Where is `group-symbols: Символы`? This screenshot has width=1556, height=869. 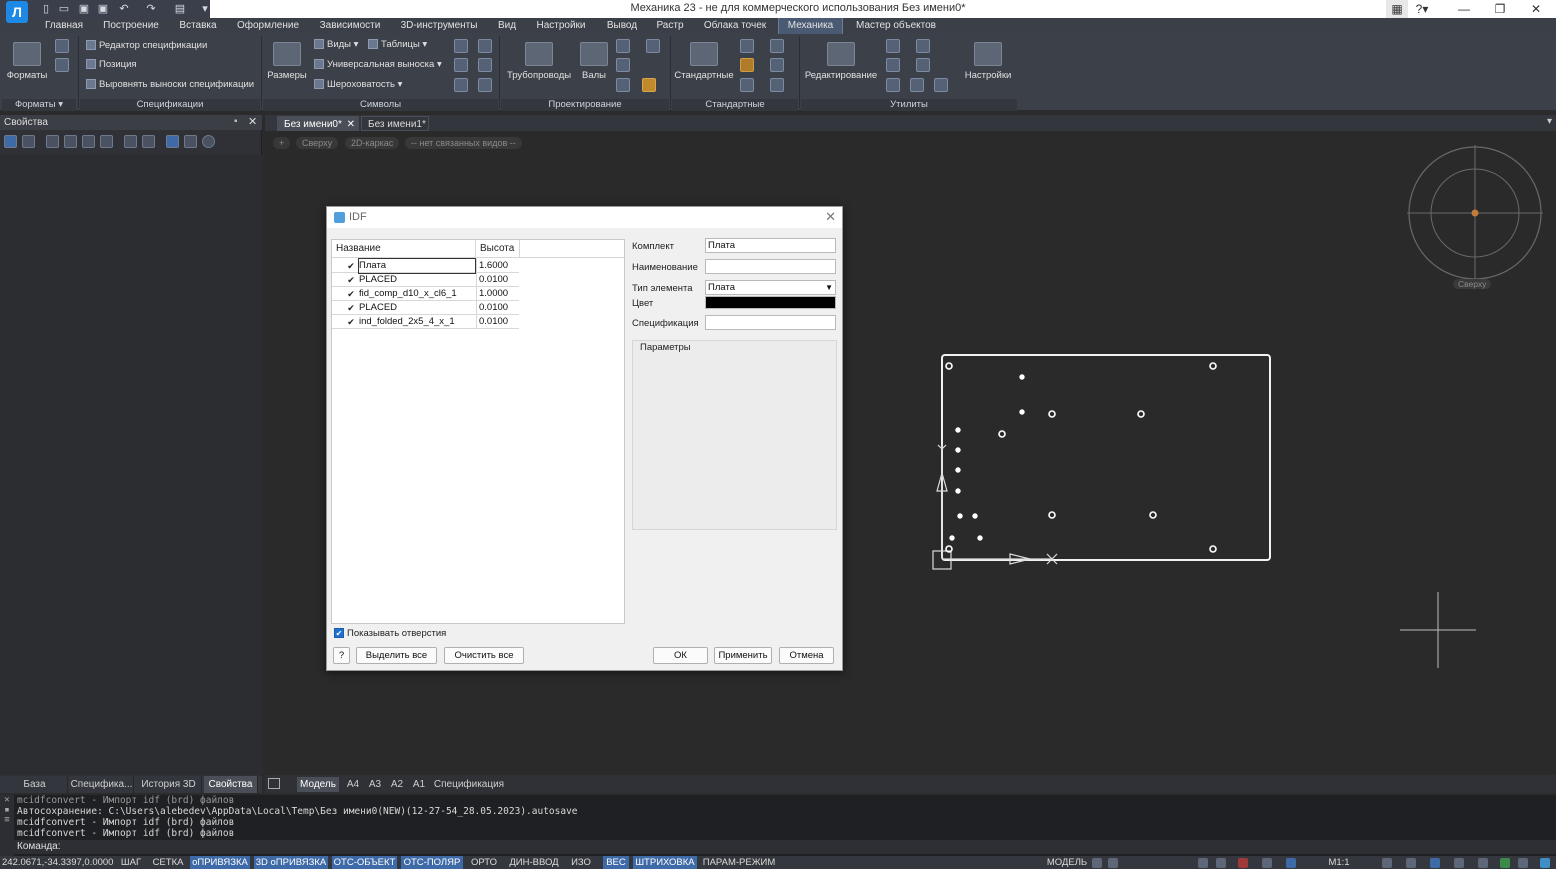
group-symbols: Символы is located at coordinates (380, 105).